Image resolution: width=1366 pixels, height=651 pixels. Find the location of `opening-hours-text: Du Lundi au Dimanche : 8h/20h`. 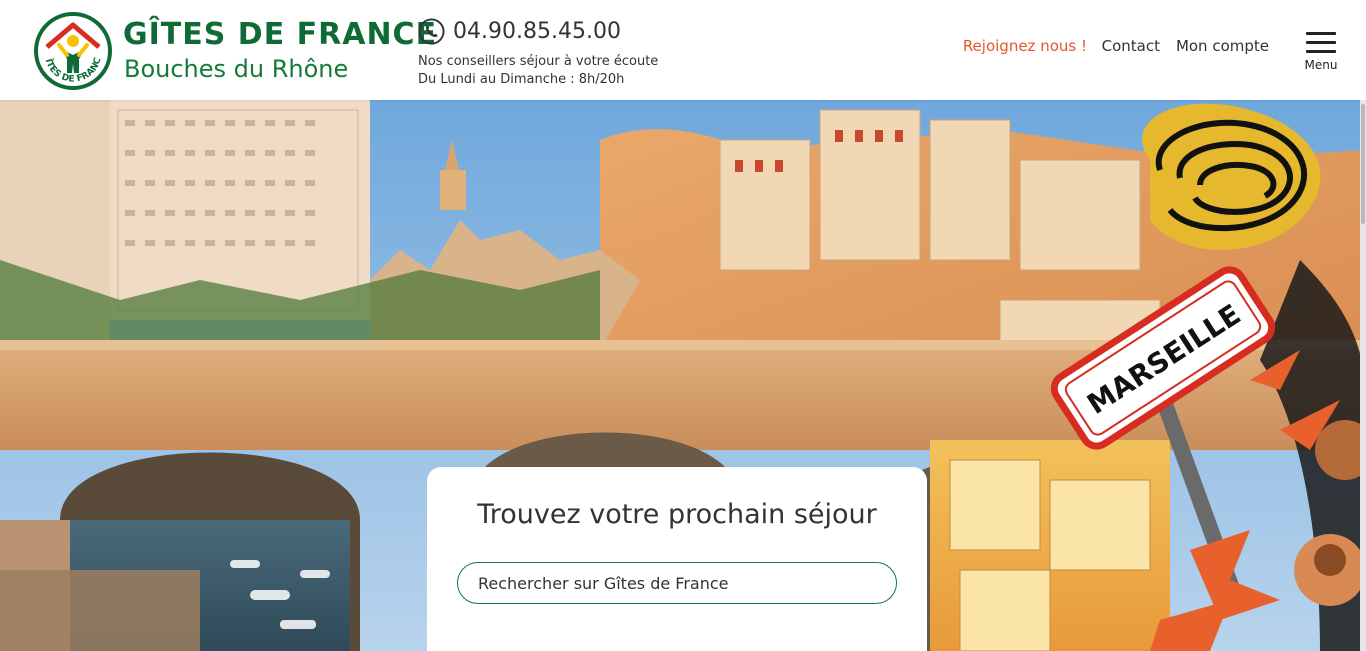

opening-hours-text: Du Lundi au Dimanche : 8h/20h is located at coordinates (521, 79).